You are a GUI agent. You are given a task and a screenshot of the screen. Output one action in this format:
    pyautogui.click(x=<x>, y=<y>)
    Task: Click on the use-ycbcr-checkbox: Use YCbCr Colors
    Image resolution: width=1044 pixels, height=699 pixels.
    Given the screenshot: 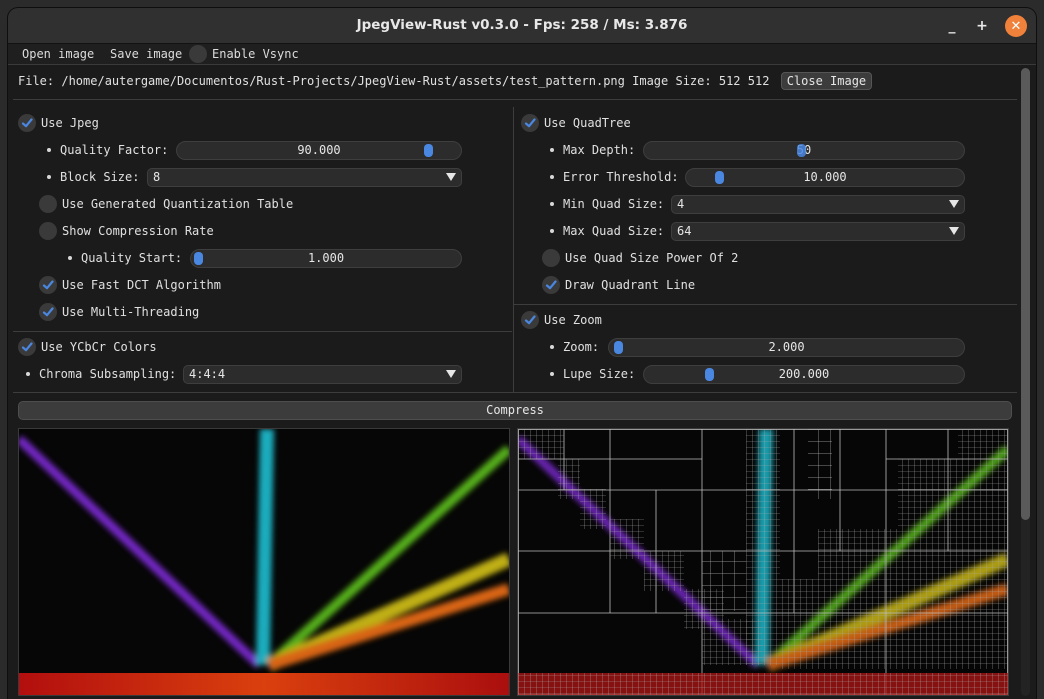 What is the action you would take?
    pyautogui.click(x=87, y=347)
    